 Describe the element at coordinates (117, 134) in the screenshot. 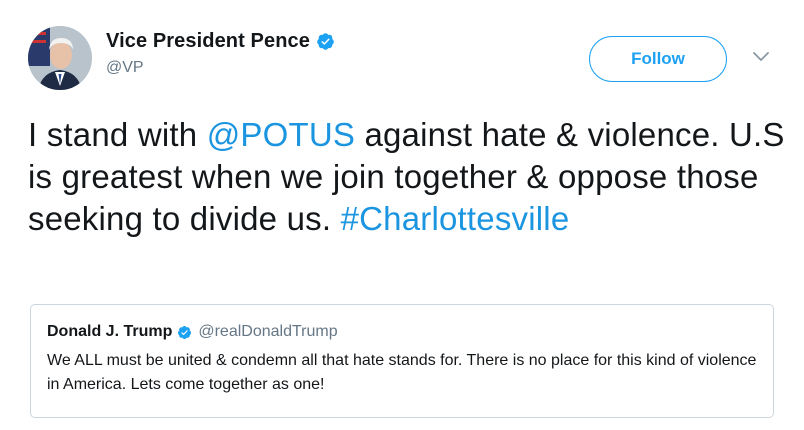

I see `tweet-text-part-1: I stand with` at that location.